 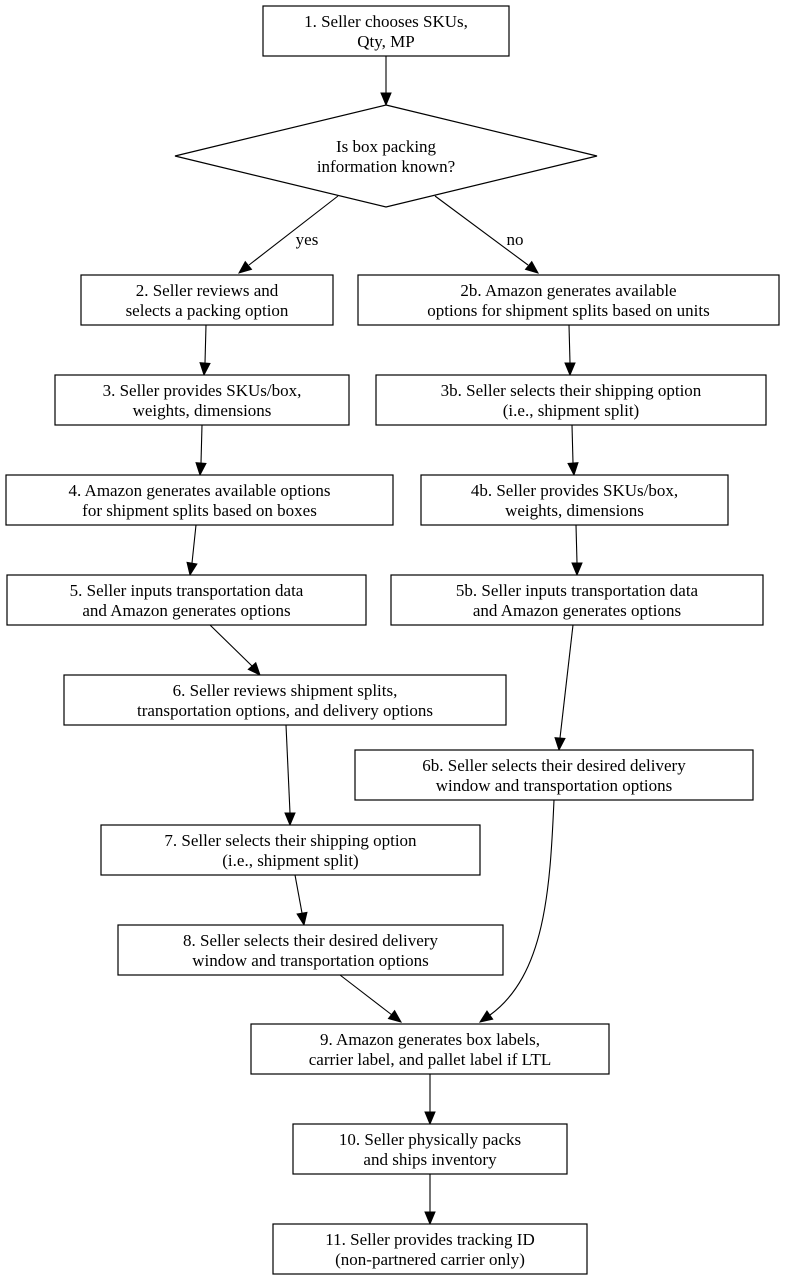 I want to click on node-label-line: 7. Seller selects their shipping option, so click(x=290, y=840).